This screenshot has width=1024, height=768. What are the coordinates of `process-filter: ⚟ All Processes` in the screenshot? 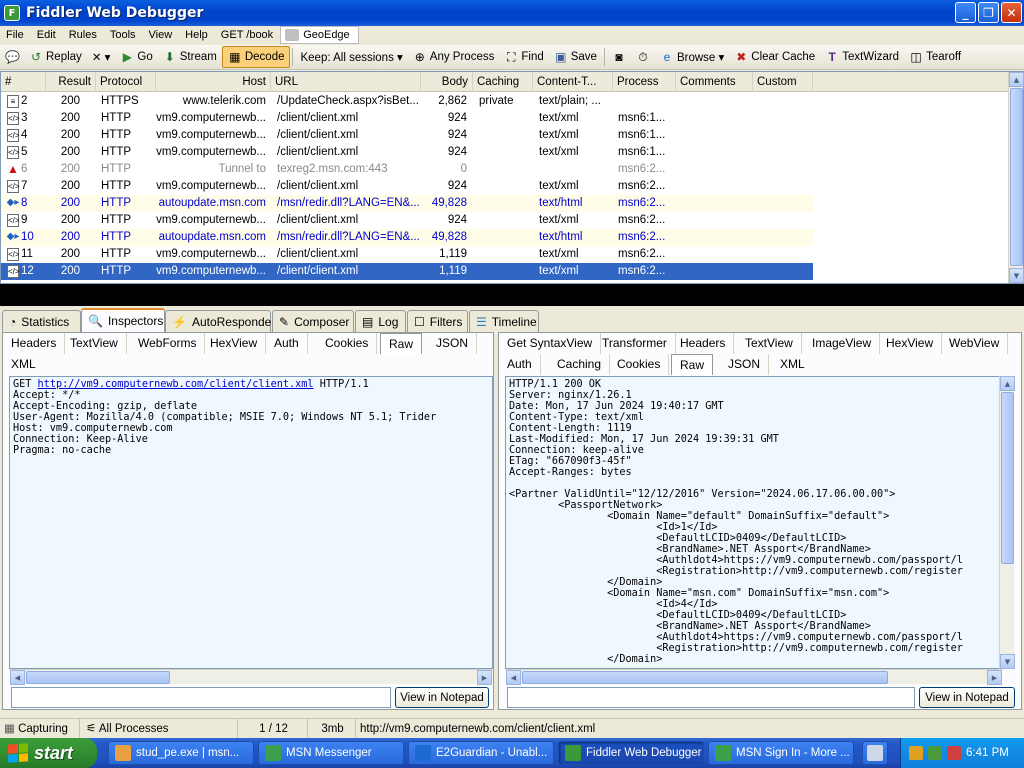 It's located at (160, 729).